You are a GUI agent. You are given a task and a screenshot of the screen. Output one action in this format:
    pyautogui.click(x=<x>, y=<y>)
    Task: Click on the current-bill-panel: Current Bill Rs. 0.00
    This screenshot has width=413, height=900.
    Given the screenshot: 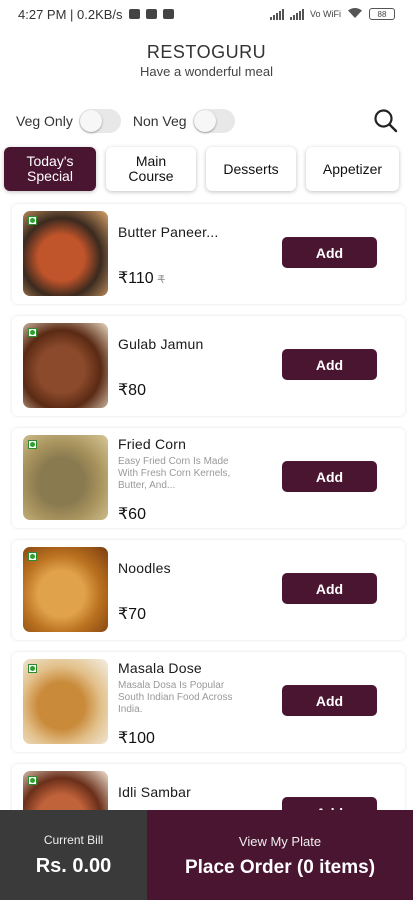 What is the action you would take?
    pyautogui.click(x=73, y=855)
    